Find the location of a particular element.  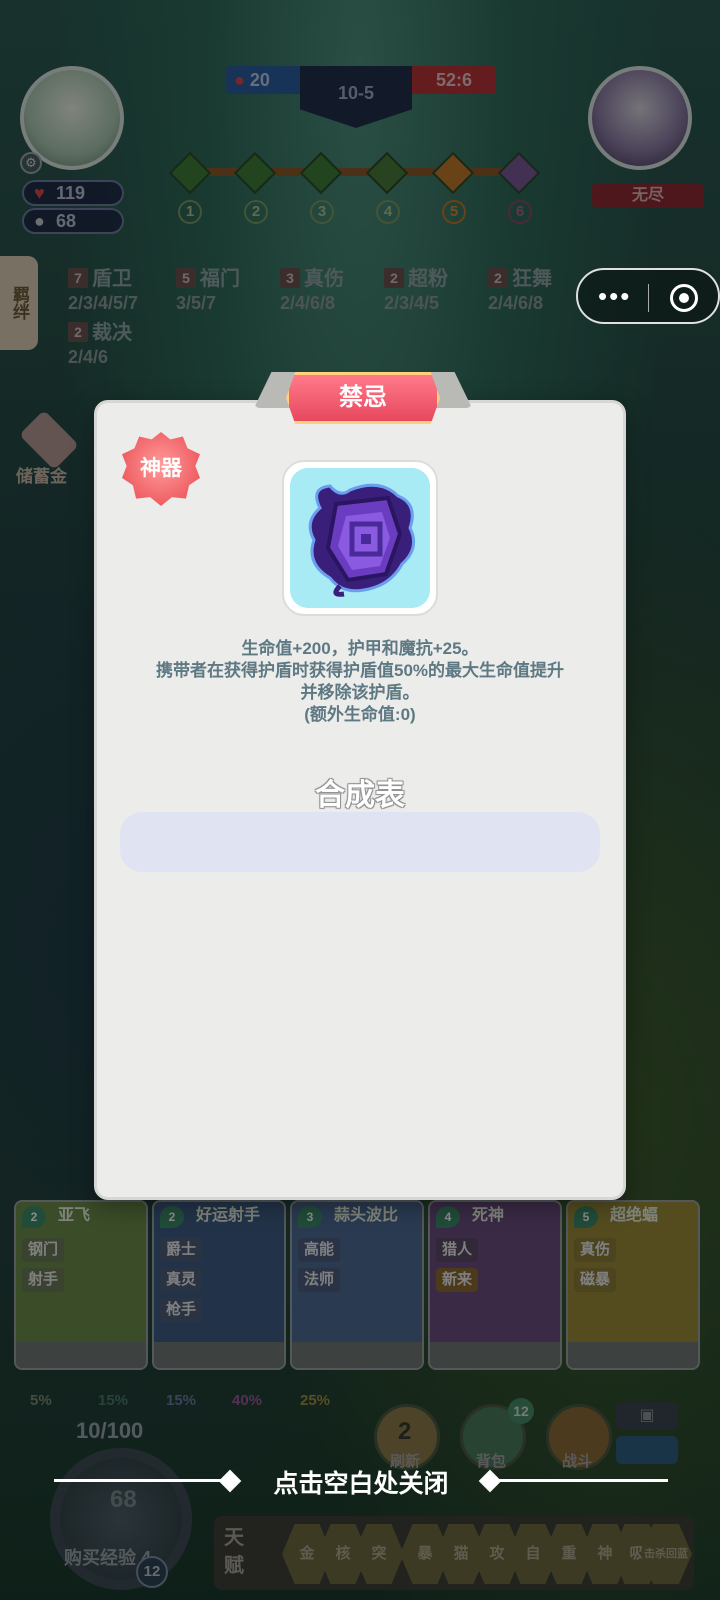

capsule-divider is located at coordinates (648, 298).